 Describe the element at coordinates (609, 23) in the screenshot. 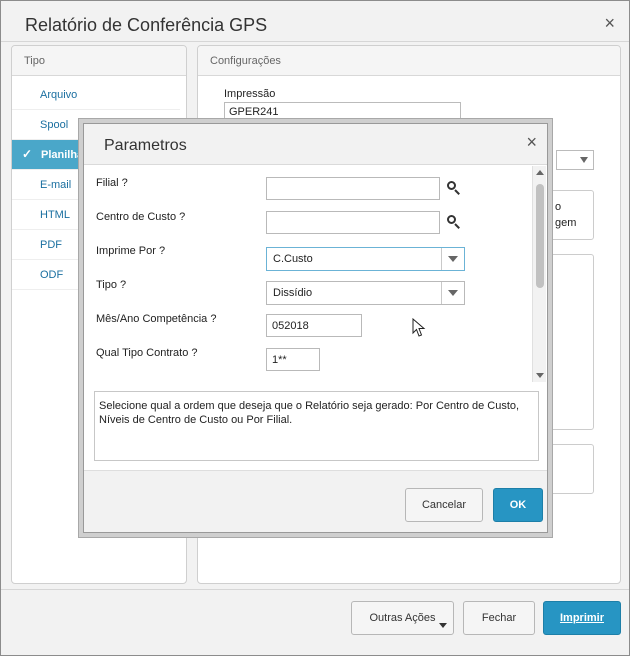

I see `window-close-icon: ×` at that location.